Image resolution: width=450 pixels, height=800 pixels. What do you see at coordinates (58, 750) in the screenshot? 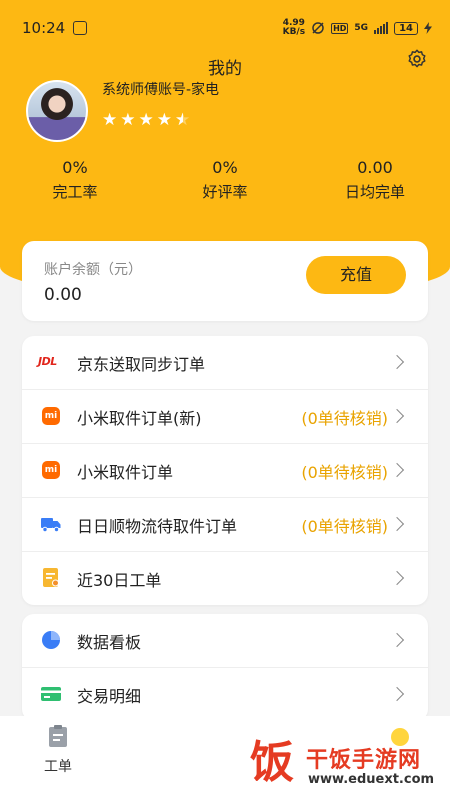
I see `tab-work-orders: 工单` at bounding box center [58, 750].